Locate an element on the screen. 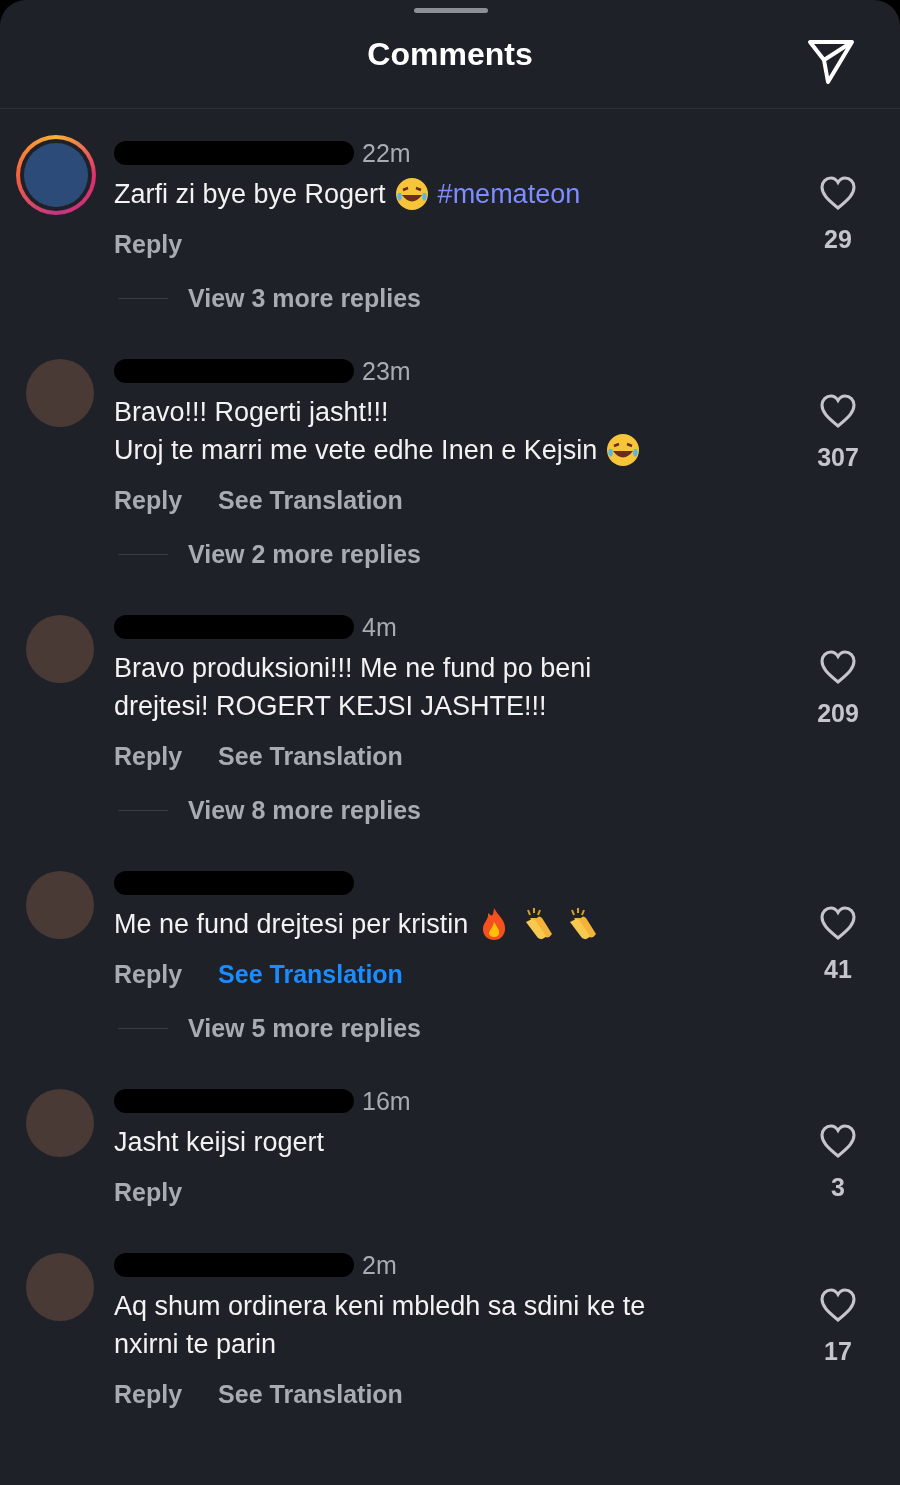 This screenshot has width=900, height=1485. avatar-photo-placeholder is located at coordinates (56, 175).